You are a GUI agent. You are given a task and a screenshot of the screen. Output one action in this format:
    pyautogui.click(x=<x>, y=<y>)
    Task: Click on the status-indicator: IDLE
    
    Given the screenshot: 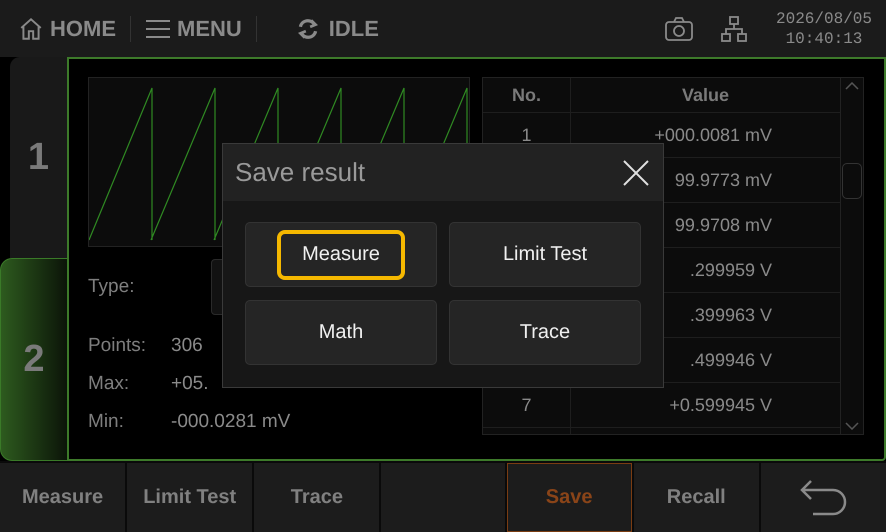 What is the action you would take?
    pyautogui.click(x=335, y=29)
    